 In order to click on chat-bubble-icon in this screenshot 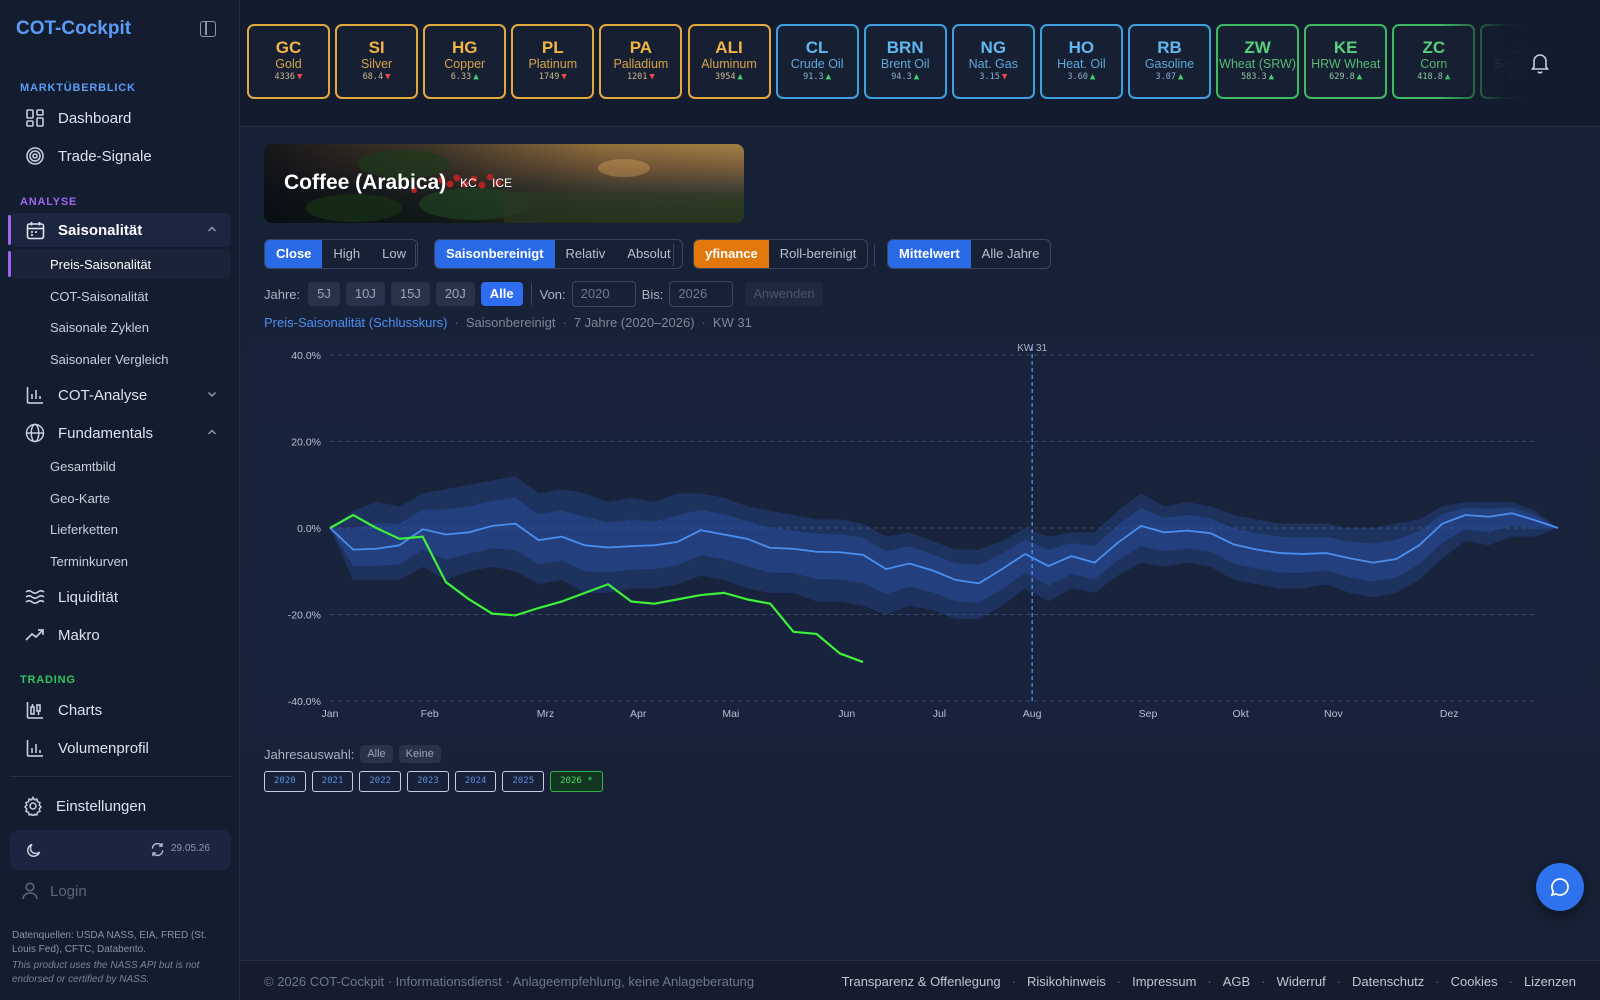, I will do `click(1559, 887)`.